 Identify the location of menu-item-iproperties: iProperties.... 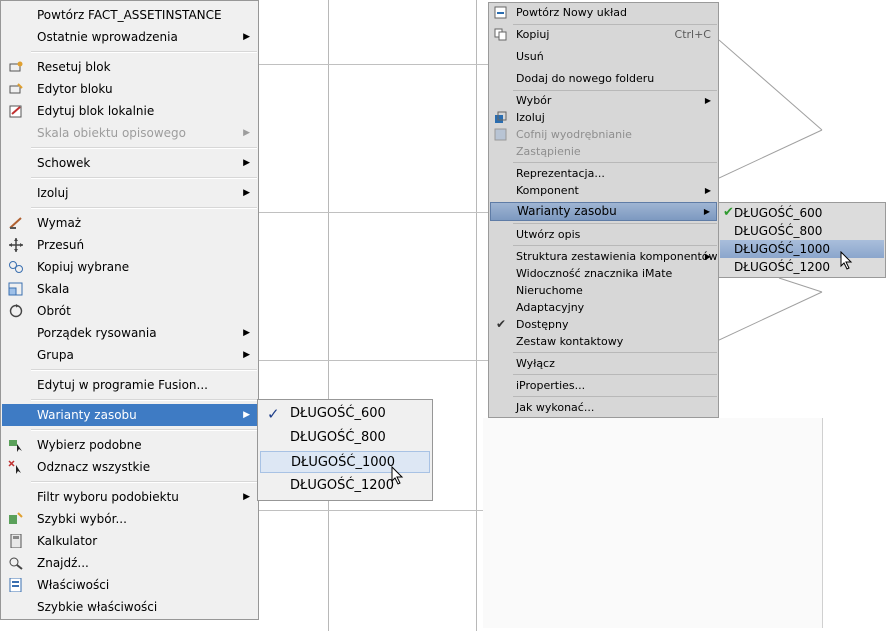
(603, 385).